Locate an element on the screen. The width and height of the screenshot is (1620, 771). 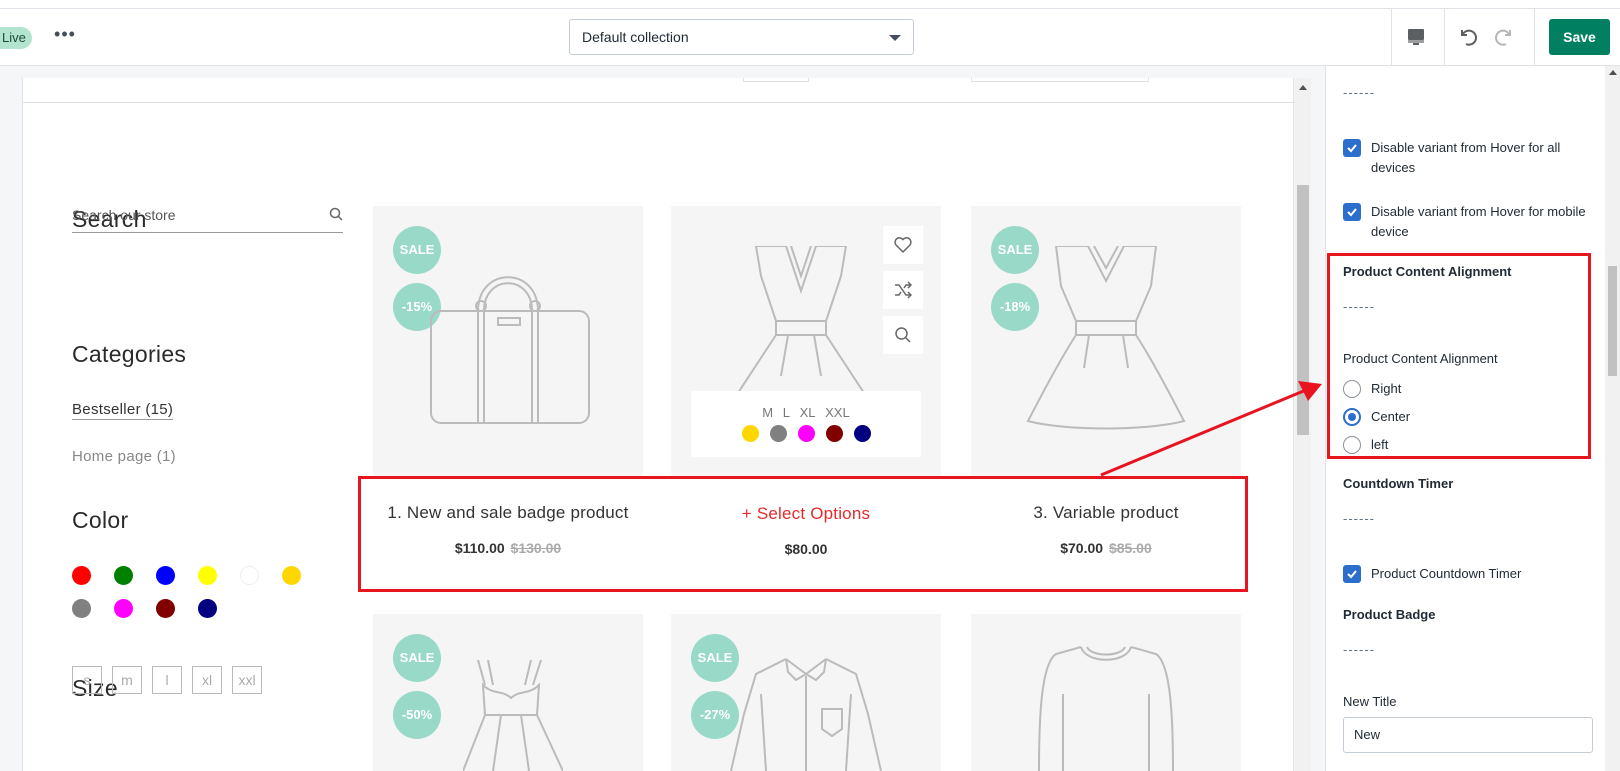
collection-select: Default collection is located at coordinates (741, 37).